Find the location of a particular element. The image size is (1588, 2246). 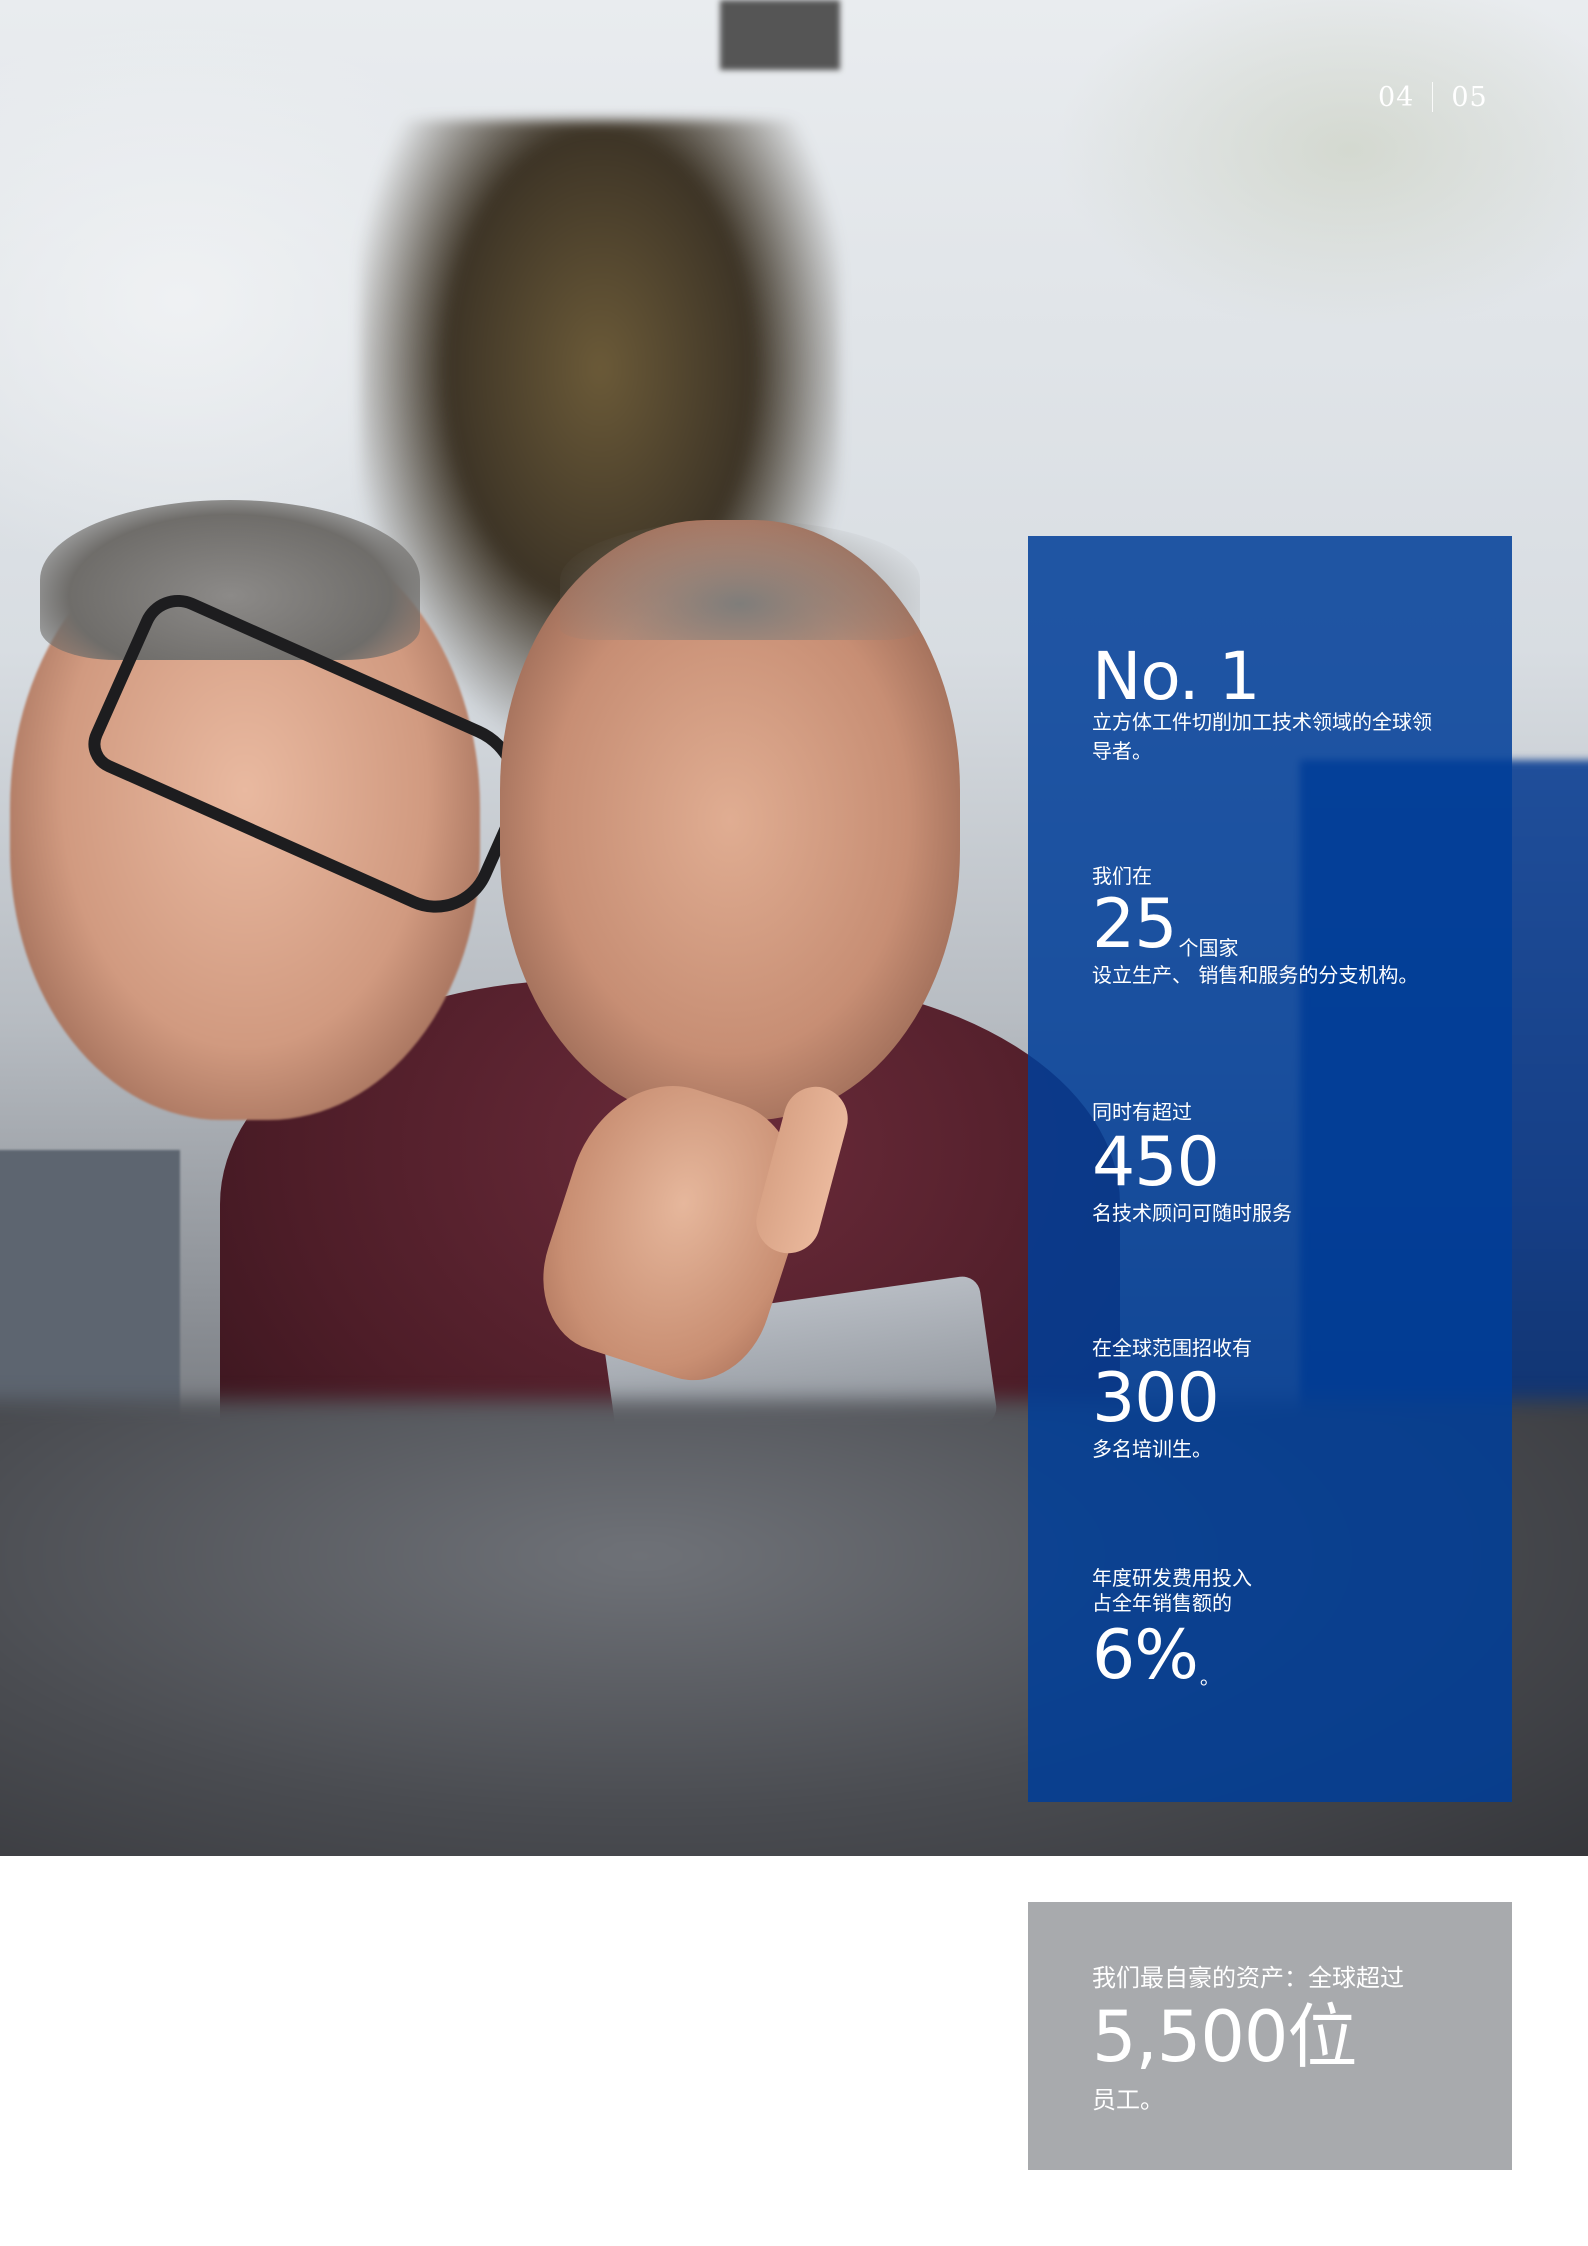

stat-rnd-pre-line1: 年度研发费用投入 is located at coordinates (1172, 1578).